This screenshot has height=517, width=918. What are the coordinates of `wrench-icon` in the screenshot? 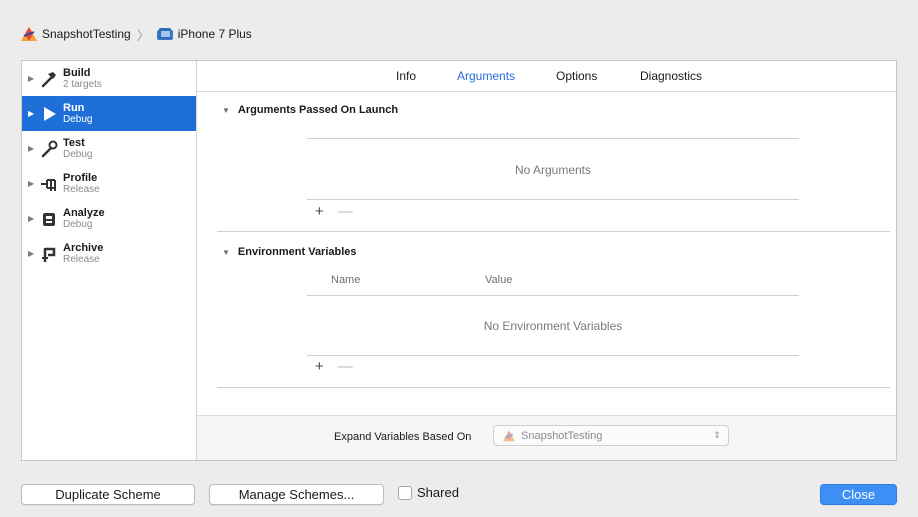 It's located at (49, 149).